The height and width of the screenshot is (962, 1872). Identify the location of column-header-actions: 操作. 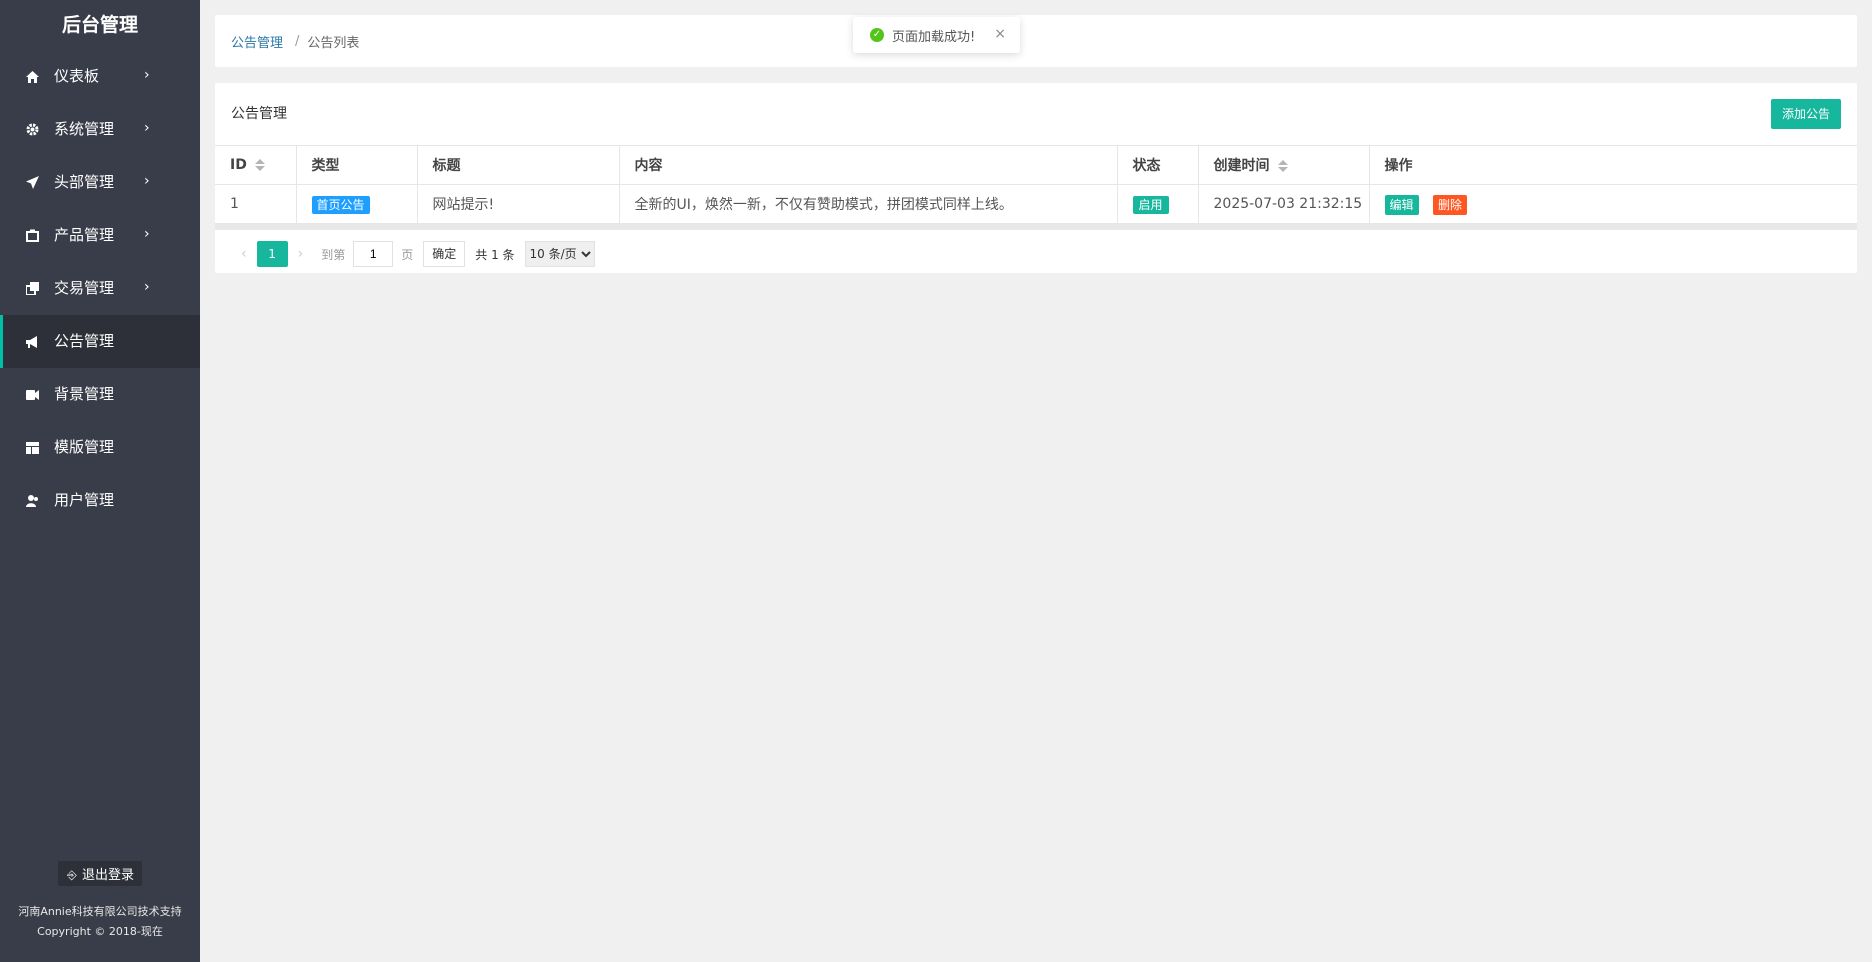
(1613, 165).